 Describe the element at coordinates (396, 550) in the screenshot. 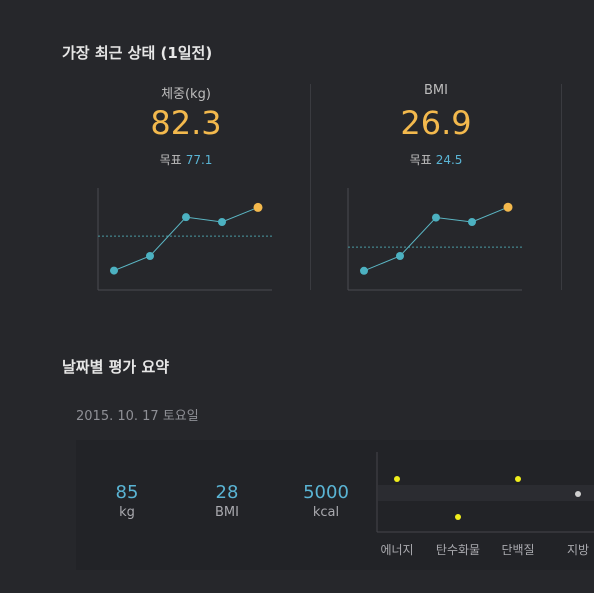

I see `nutrient-label: 에너지` at that location.